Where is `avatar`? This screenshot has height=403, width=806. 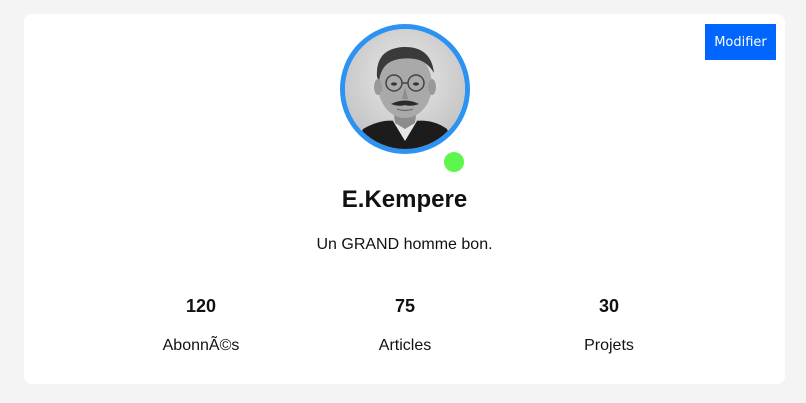 avatar is located at coordinates (405, 89).